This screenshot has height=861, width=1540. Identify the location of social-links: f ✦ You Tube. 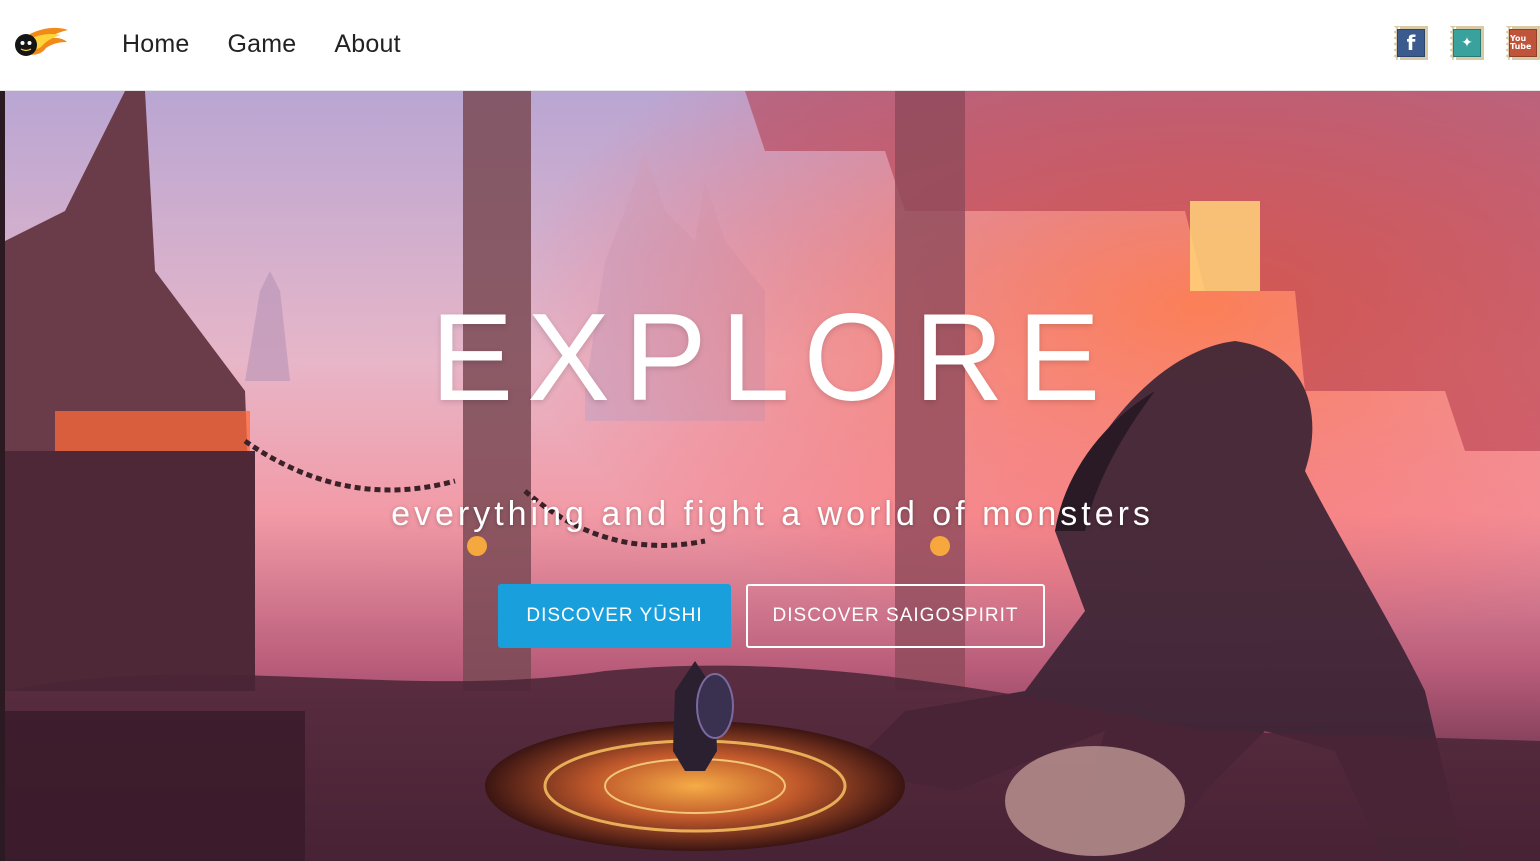
(1467, 43).